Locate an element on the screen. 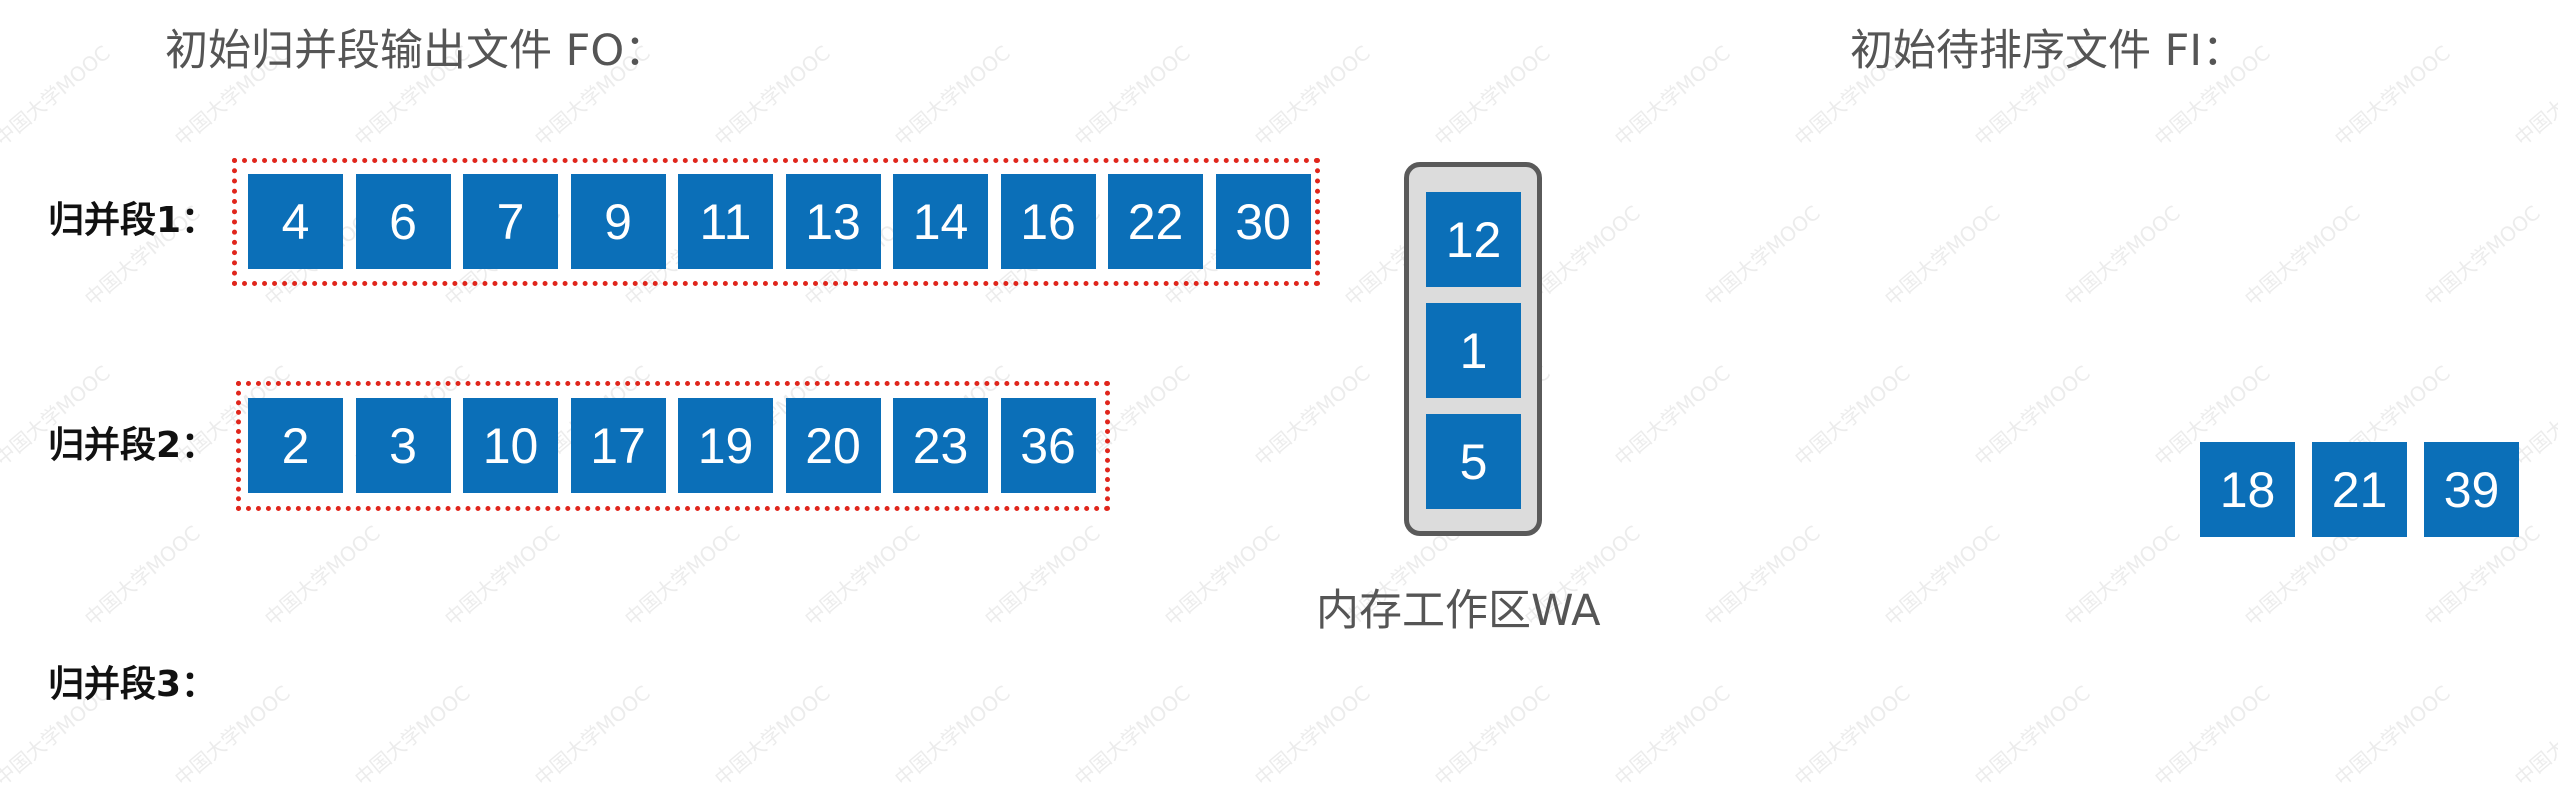 The width and height of the screenshot is (2558, 791). run-1-cell: 11 is located at coordinates (725, 221).